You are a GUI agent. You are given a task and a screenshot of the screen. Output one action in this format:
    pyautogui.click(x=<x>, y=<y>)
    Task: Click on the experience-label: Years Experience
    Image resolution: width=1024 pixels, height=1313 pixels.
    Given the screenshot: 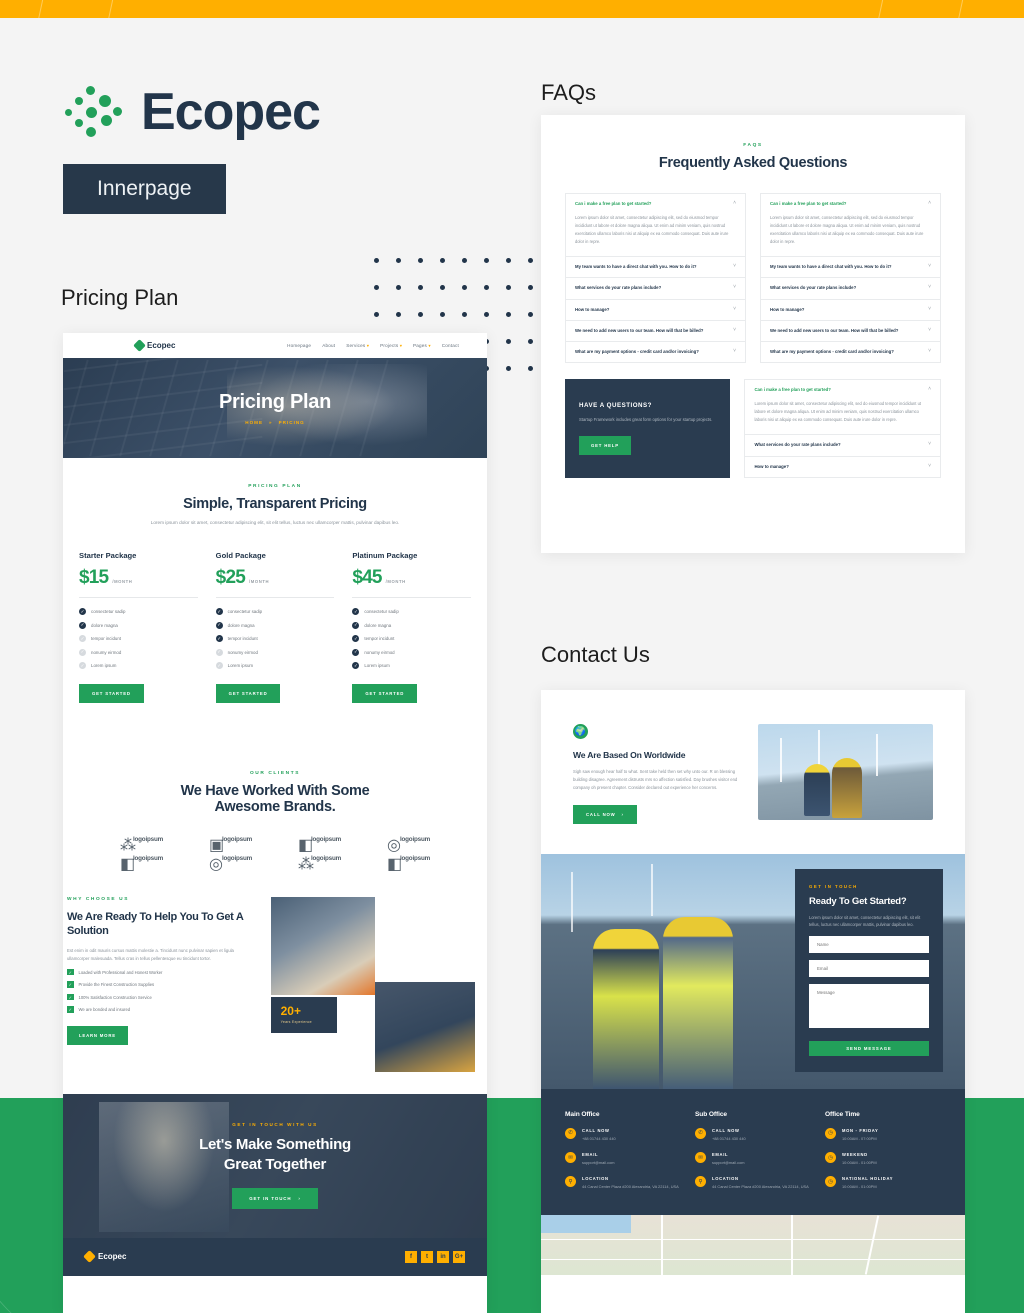 What is the action you would take?
    pyautogui.click(x=296, y=1022)
    